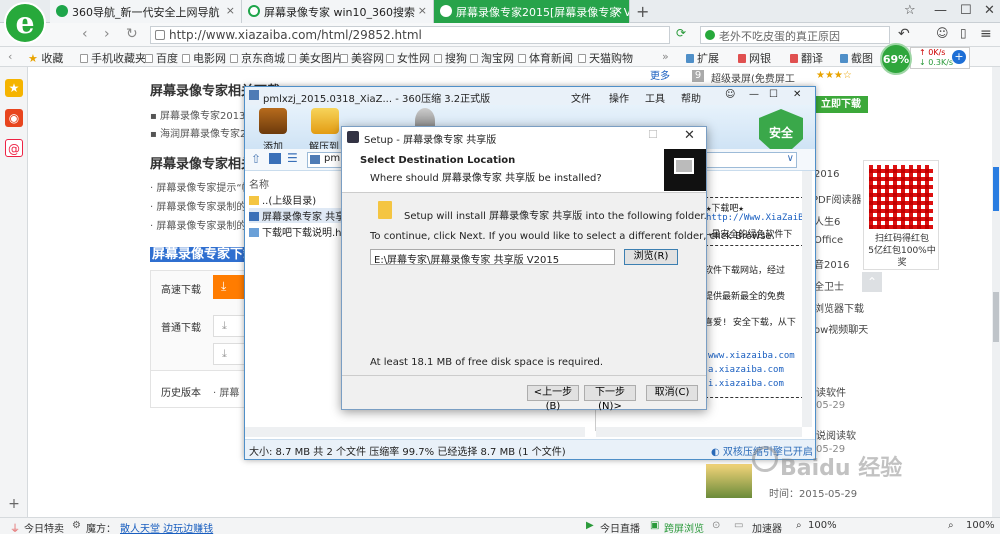  Describe the element at coordinates (986, 34) in the screenshot. I see `menu-icon: ≡` at that location.